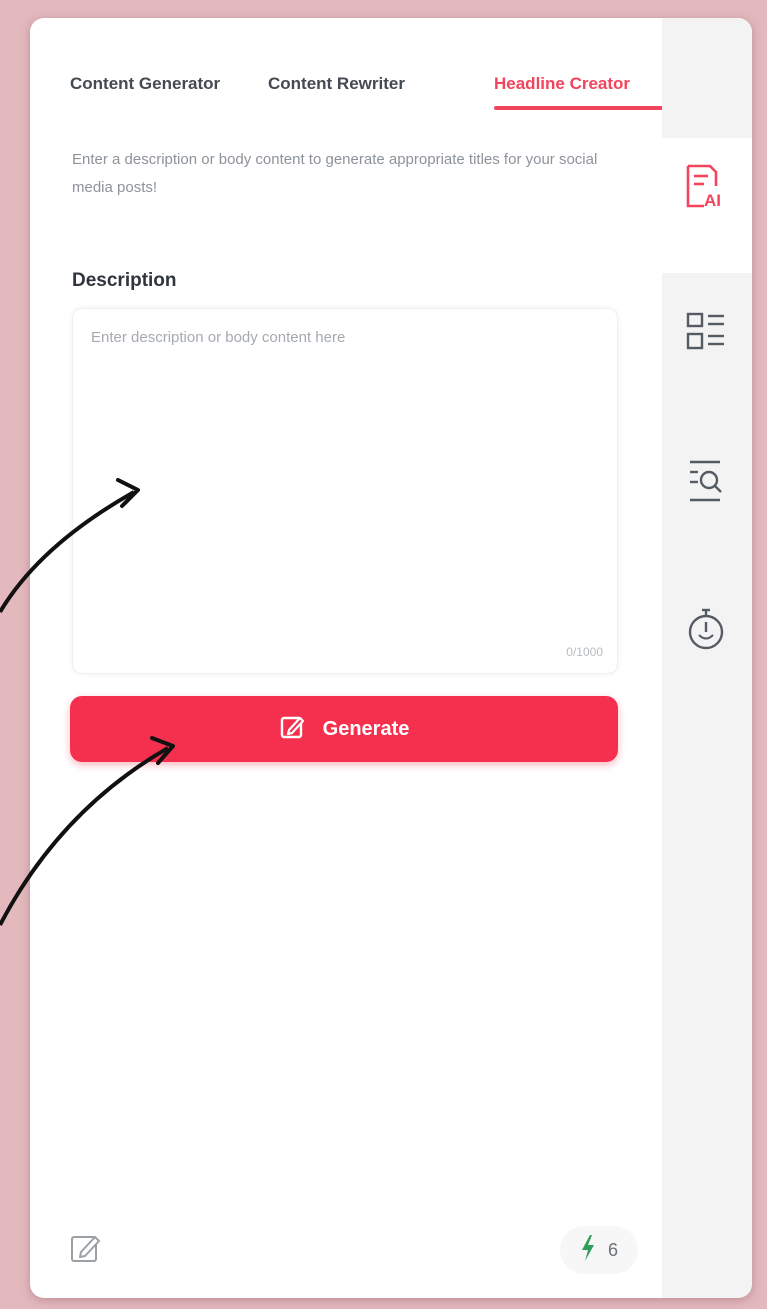 The image size is (767, 1309). I want to click on ai-writer-icon: AI, so click(706, 186).